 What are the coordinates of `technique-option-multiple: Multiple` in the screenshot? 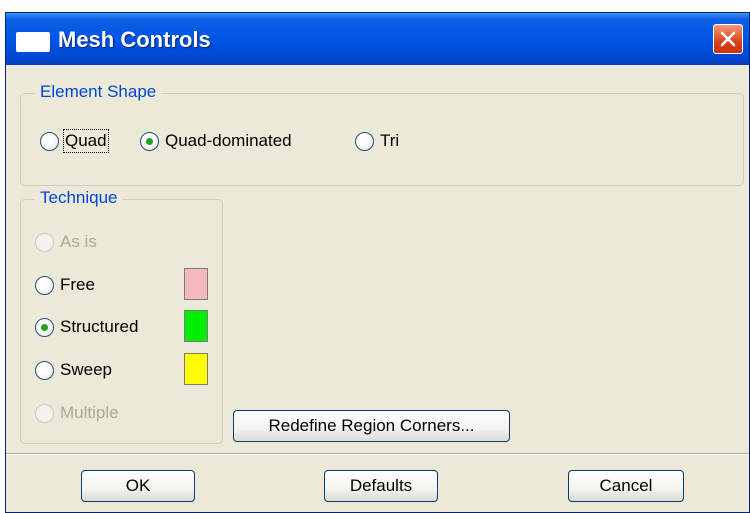 It's located at (77, 413).